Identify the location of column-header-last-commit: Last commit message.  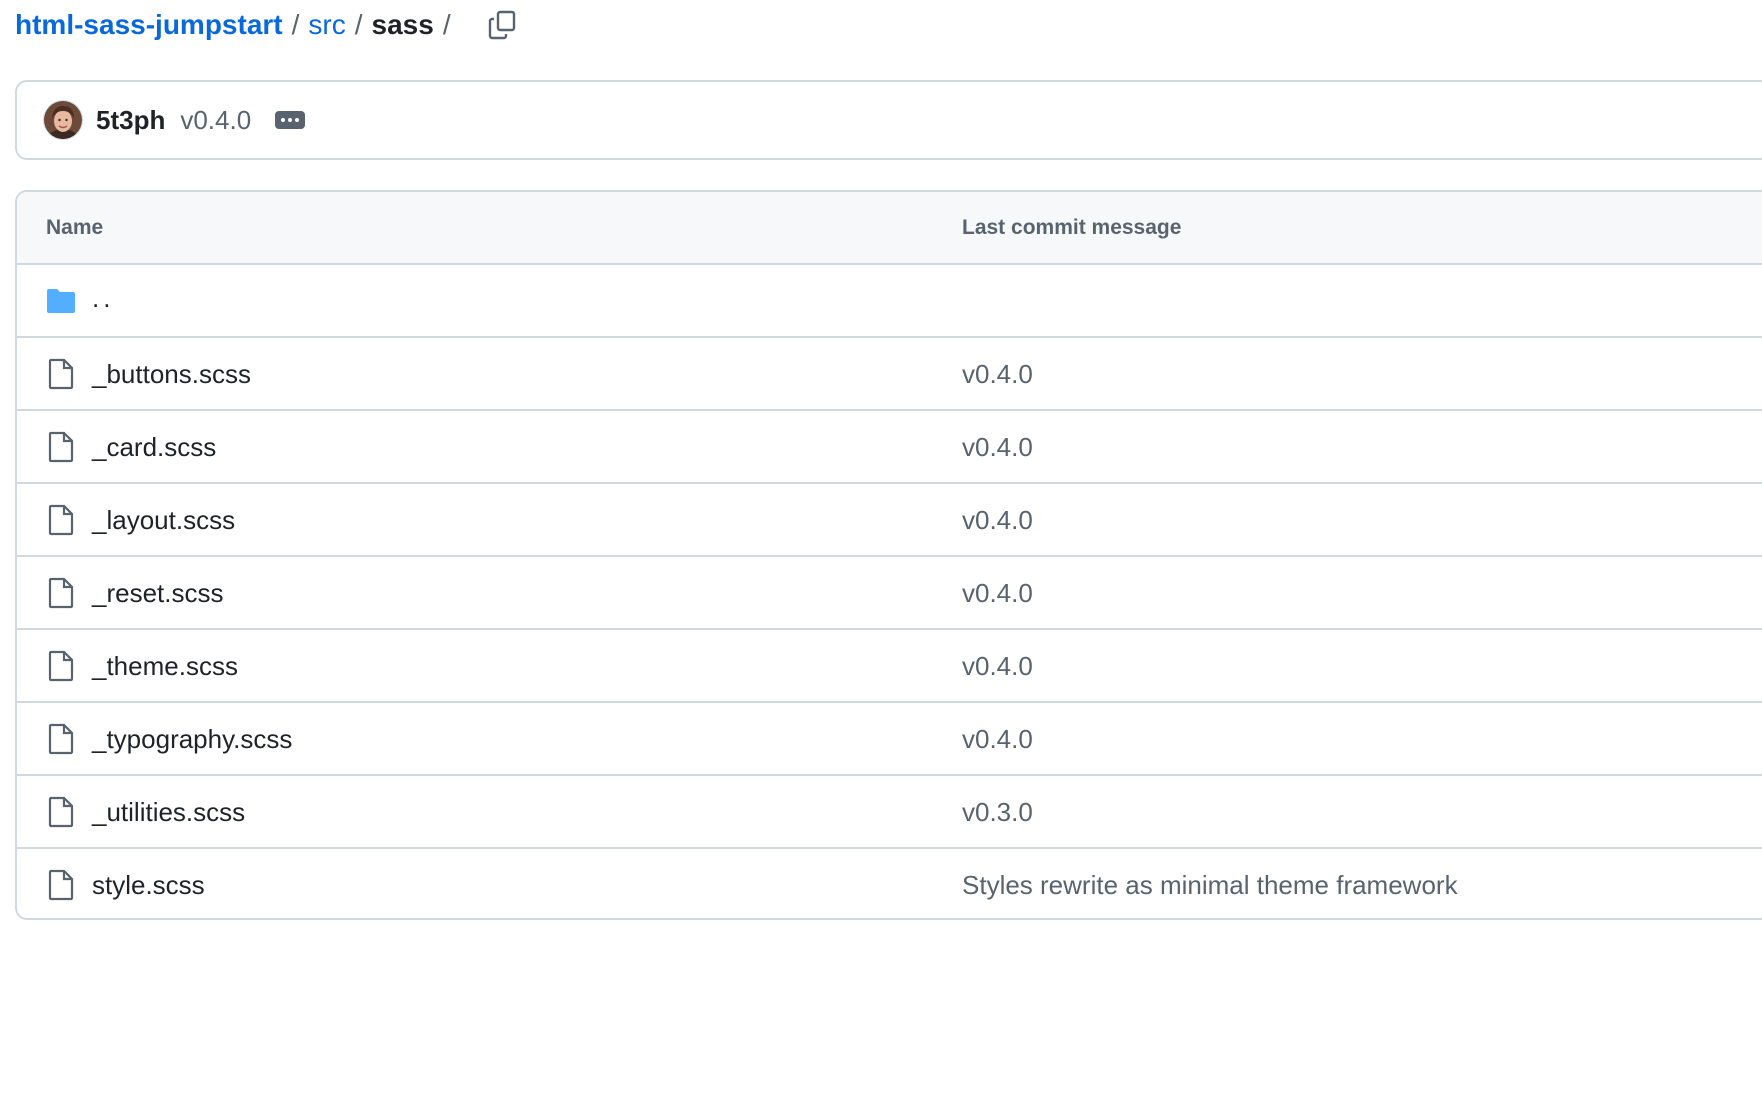
(1072, 227).